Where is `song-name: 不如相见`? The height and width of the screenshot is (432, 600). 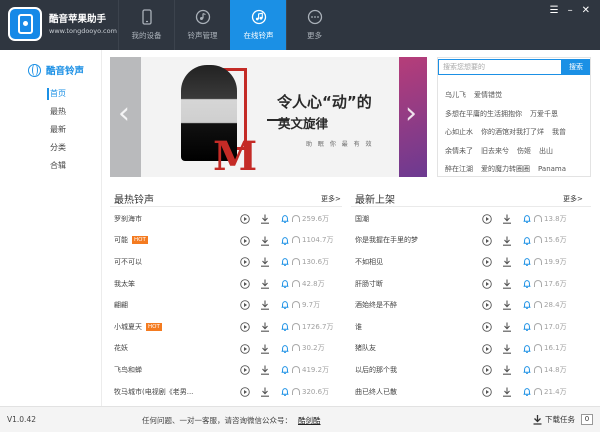
song-name: 不如相见 is located at coordinates (369, 262).